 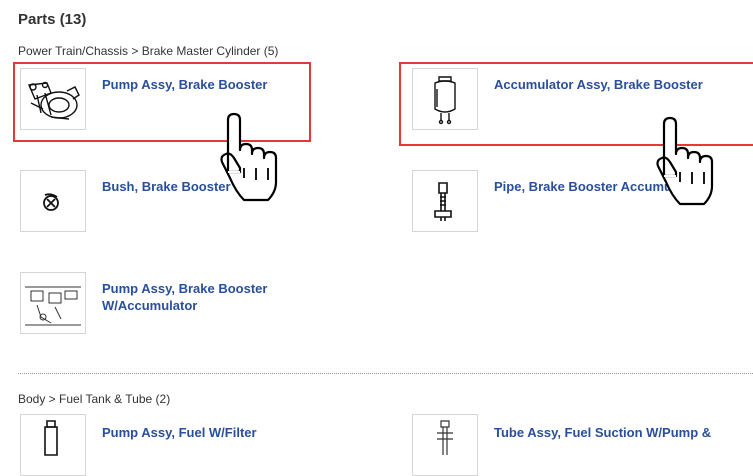 I want to click on part-link: Tube Assy, Fuel Suction W/Pump &, so click(x=602, y=432).